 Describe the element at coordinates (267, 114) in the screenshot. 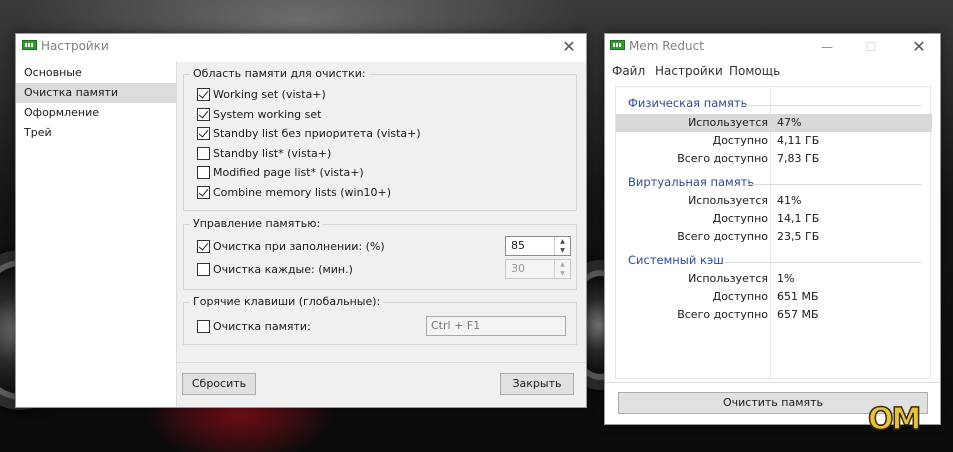

I see `option-label: System working set` at that location.